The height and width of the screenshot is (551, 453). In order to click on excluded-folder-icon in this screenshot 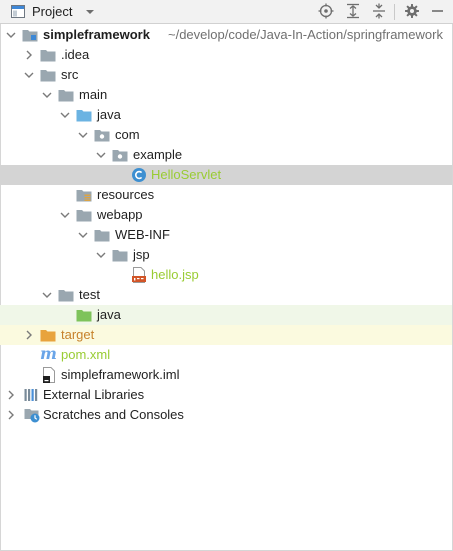, I will do `click(48, 336)`.